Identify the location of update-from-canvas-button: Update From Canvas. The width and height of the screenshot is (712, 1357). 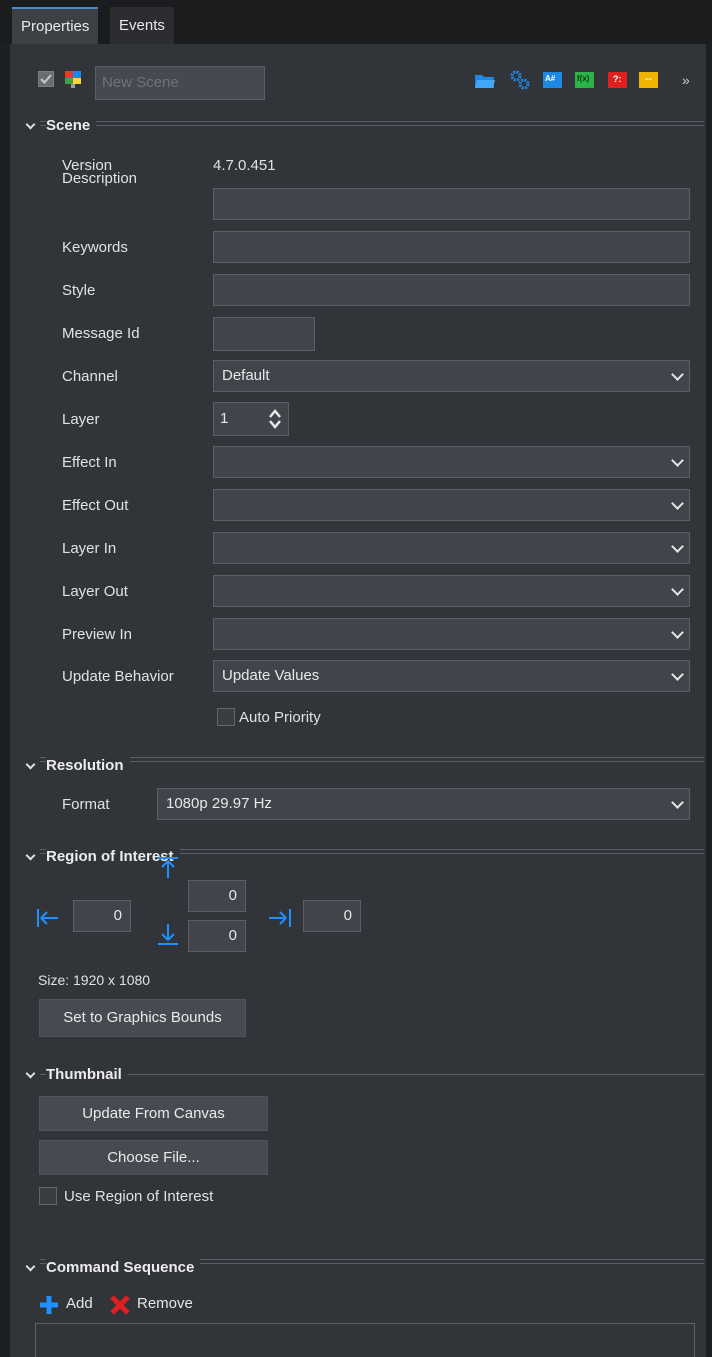
(153, 1113).